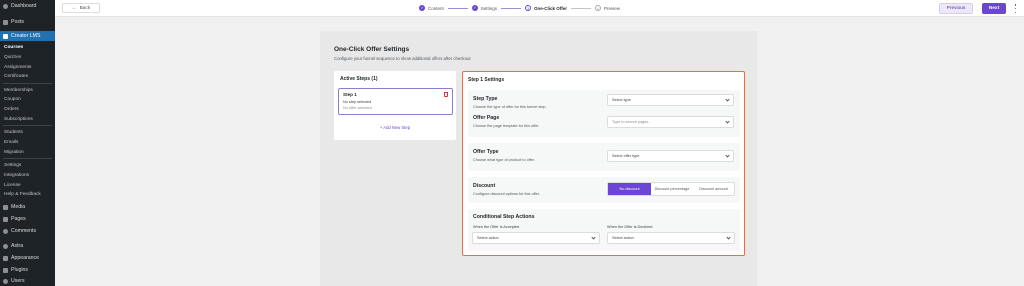  Describe the element at coordinates (27, 36) in the screenshot. I see `sidebar-item-creator-lms: Creator LMS` at that location.